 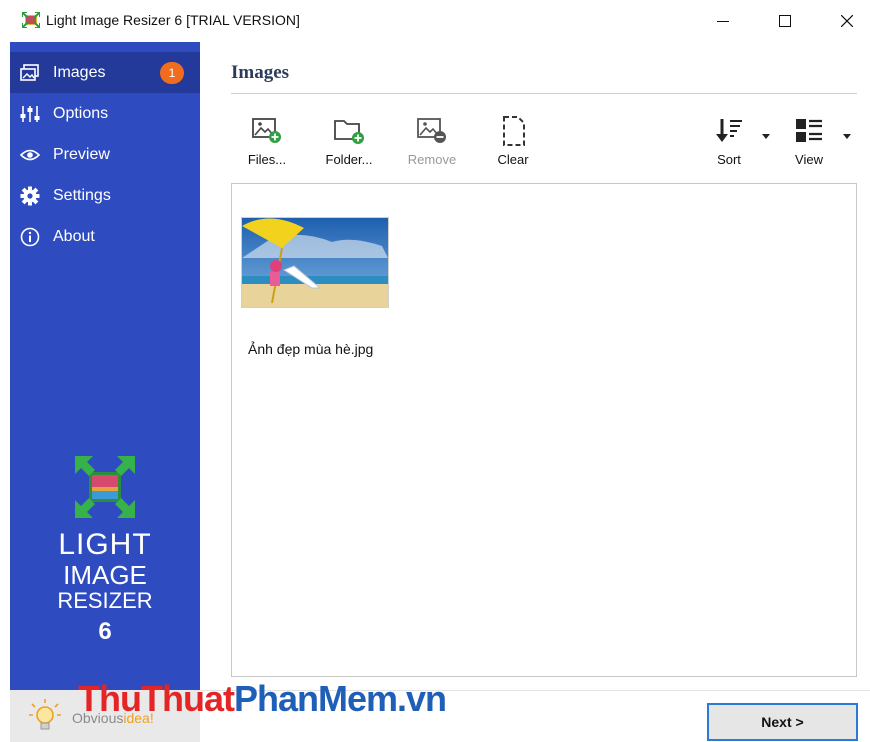 I want to click on maximize-button, so click(x=785, y=21).